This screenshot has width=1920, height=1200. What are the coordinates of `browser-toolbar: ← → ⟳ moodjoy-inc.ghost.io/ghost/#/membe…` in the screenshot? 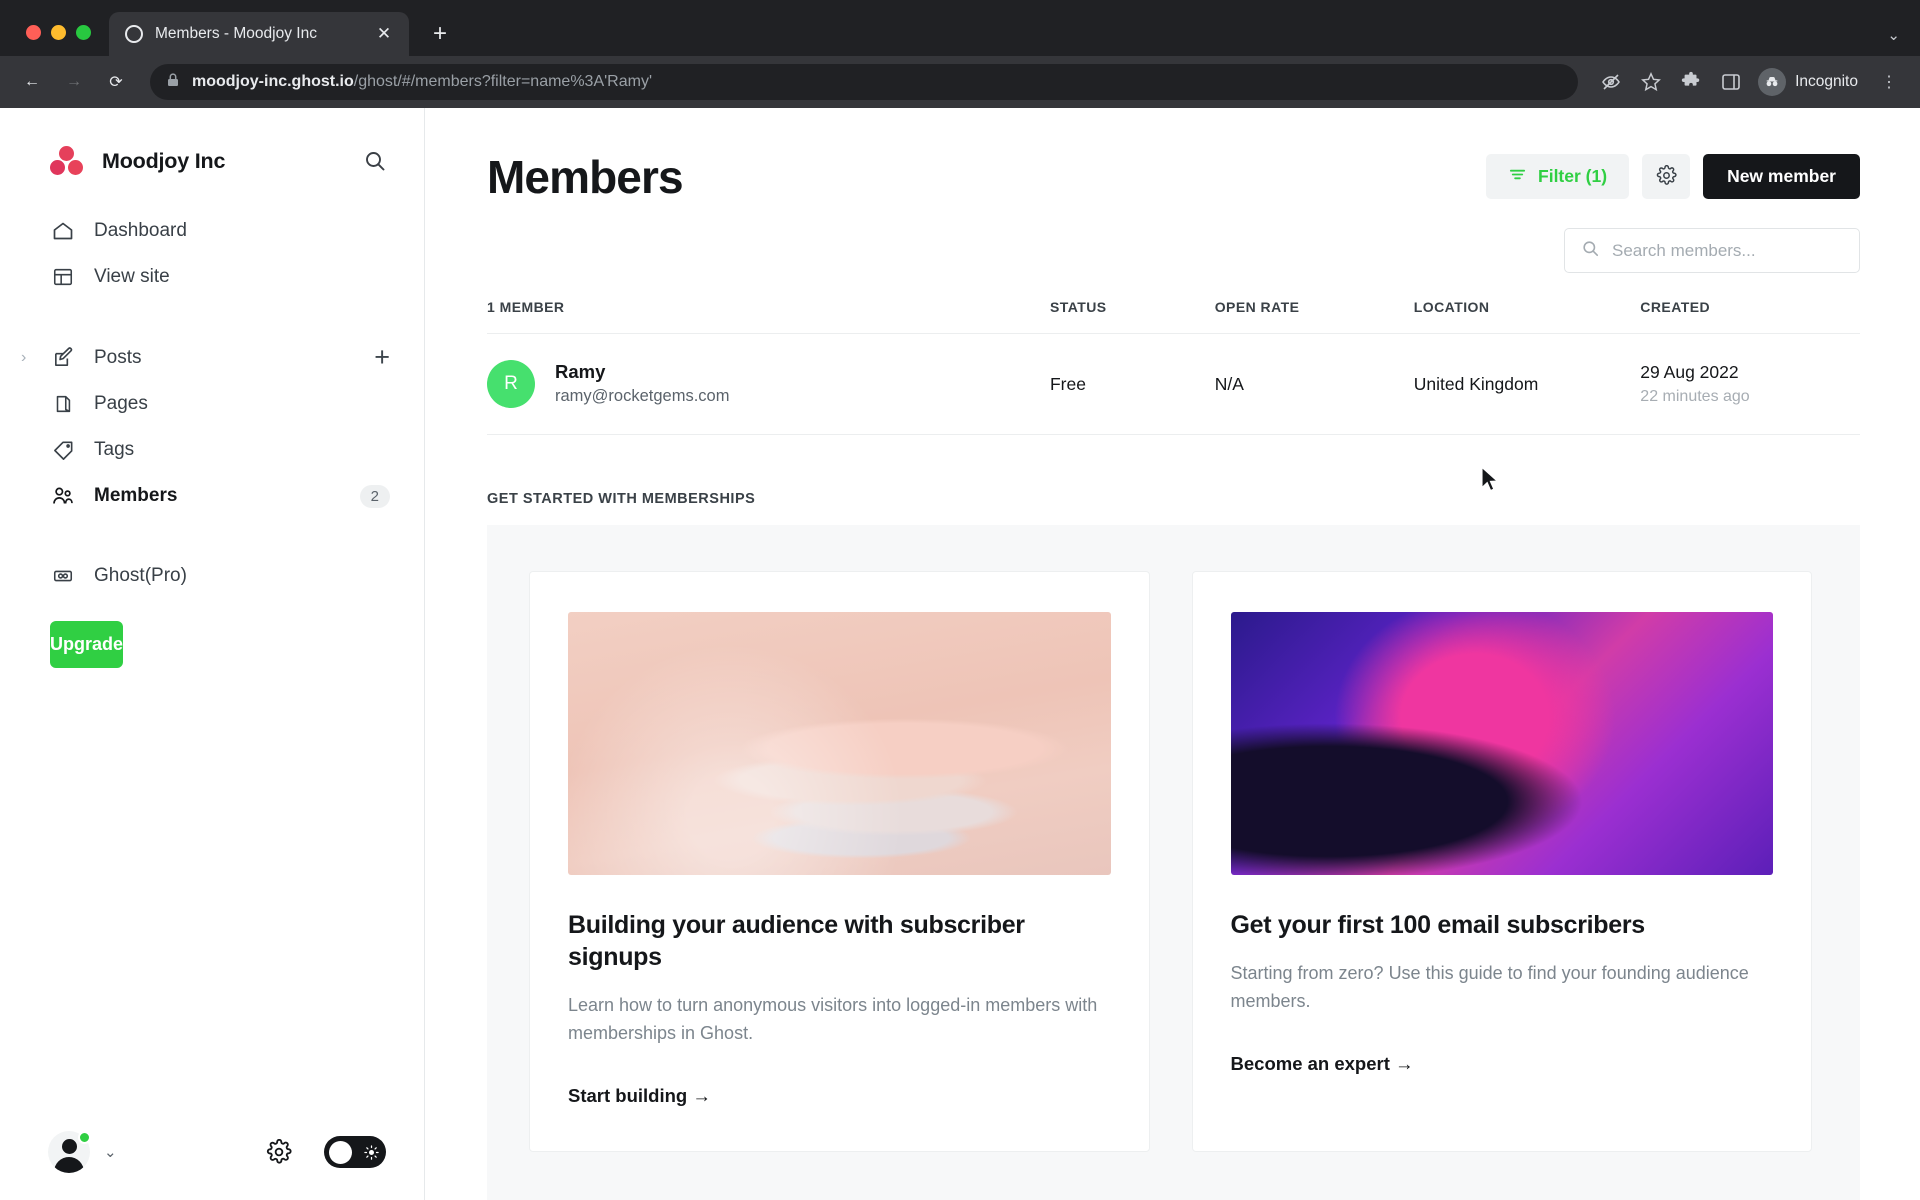 It's located at (960, 82).